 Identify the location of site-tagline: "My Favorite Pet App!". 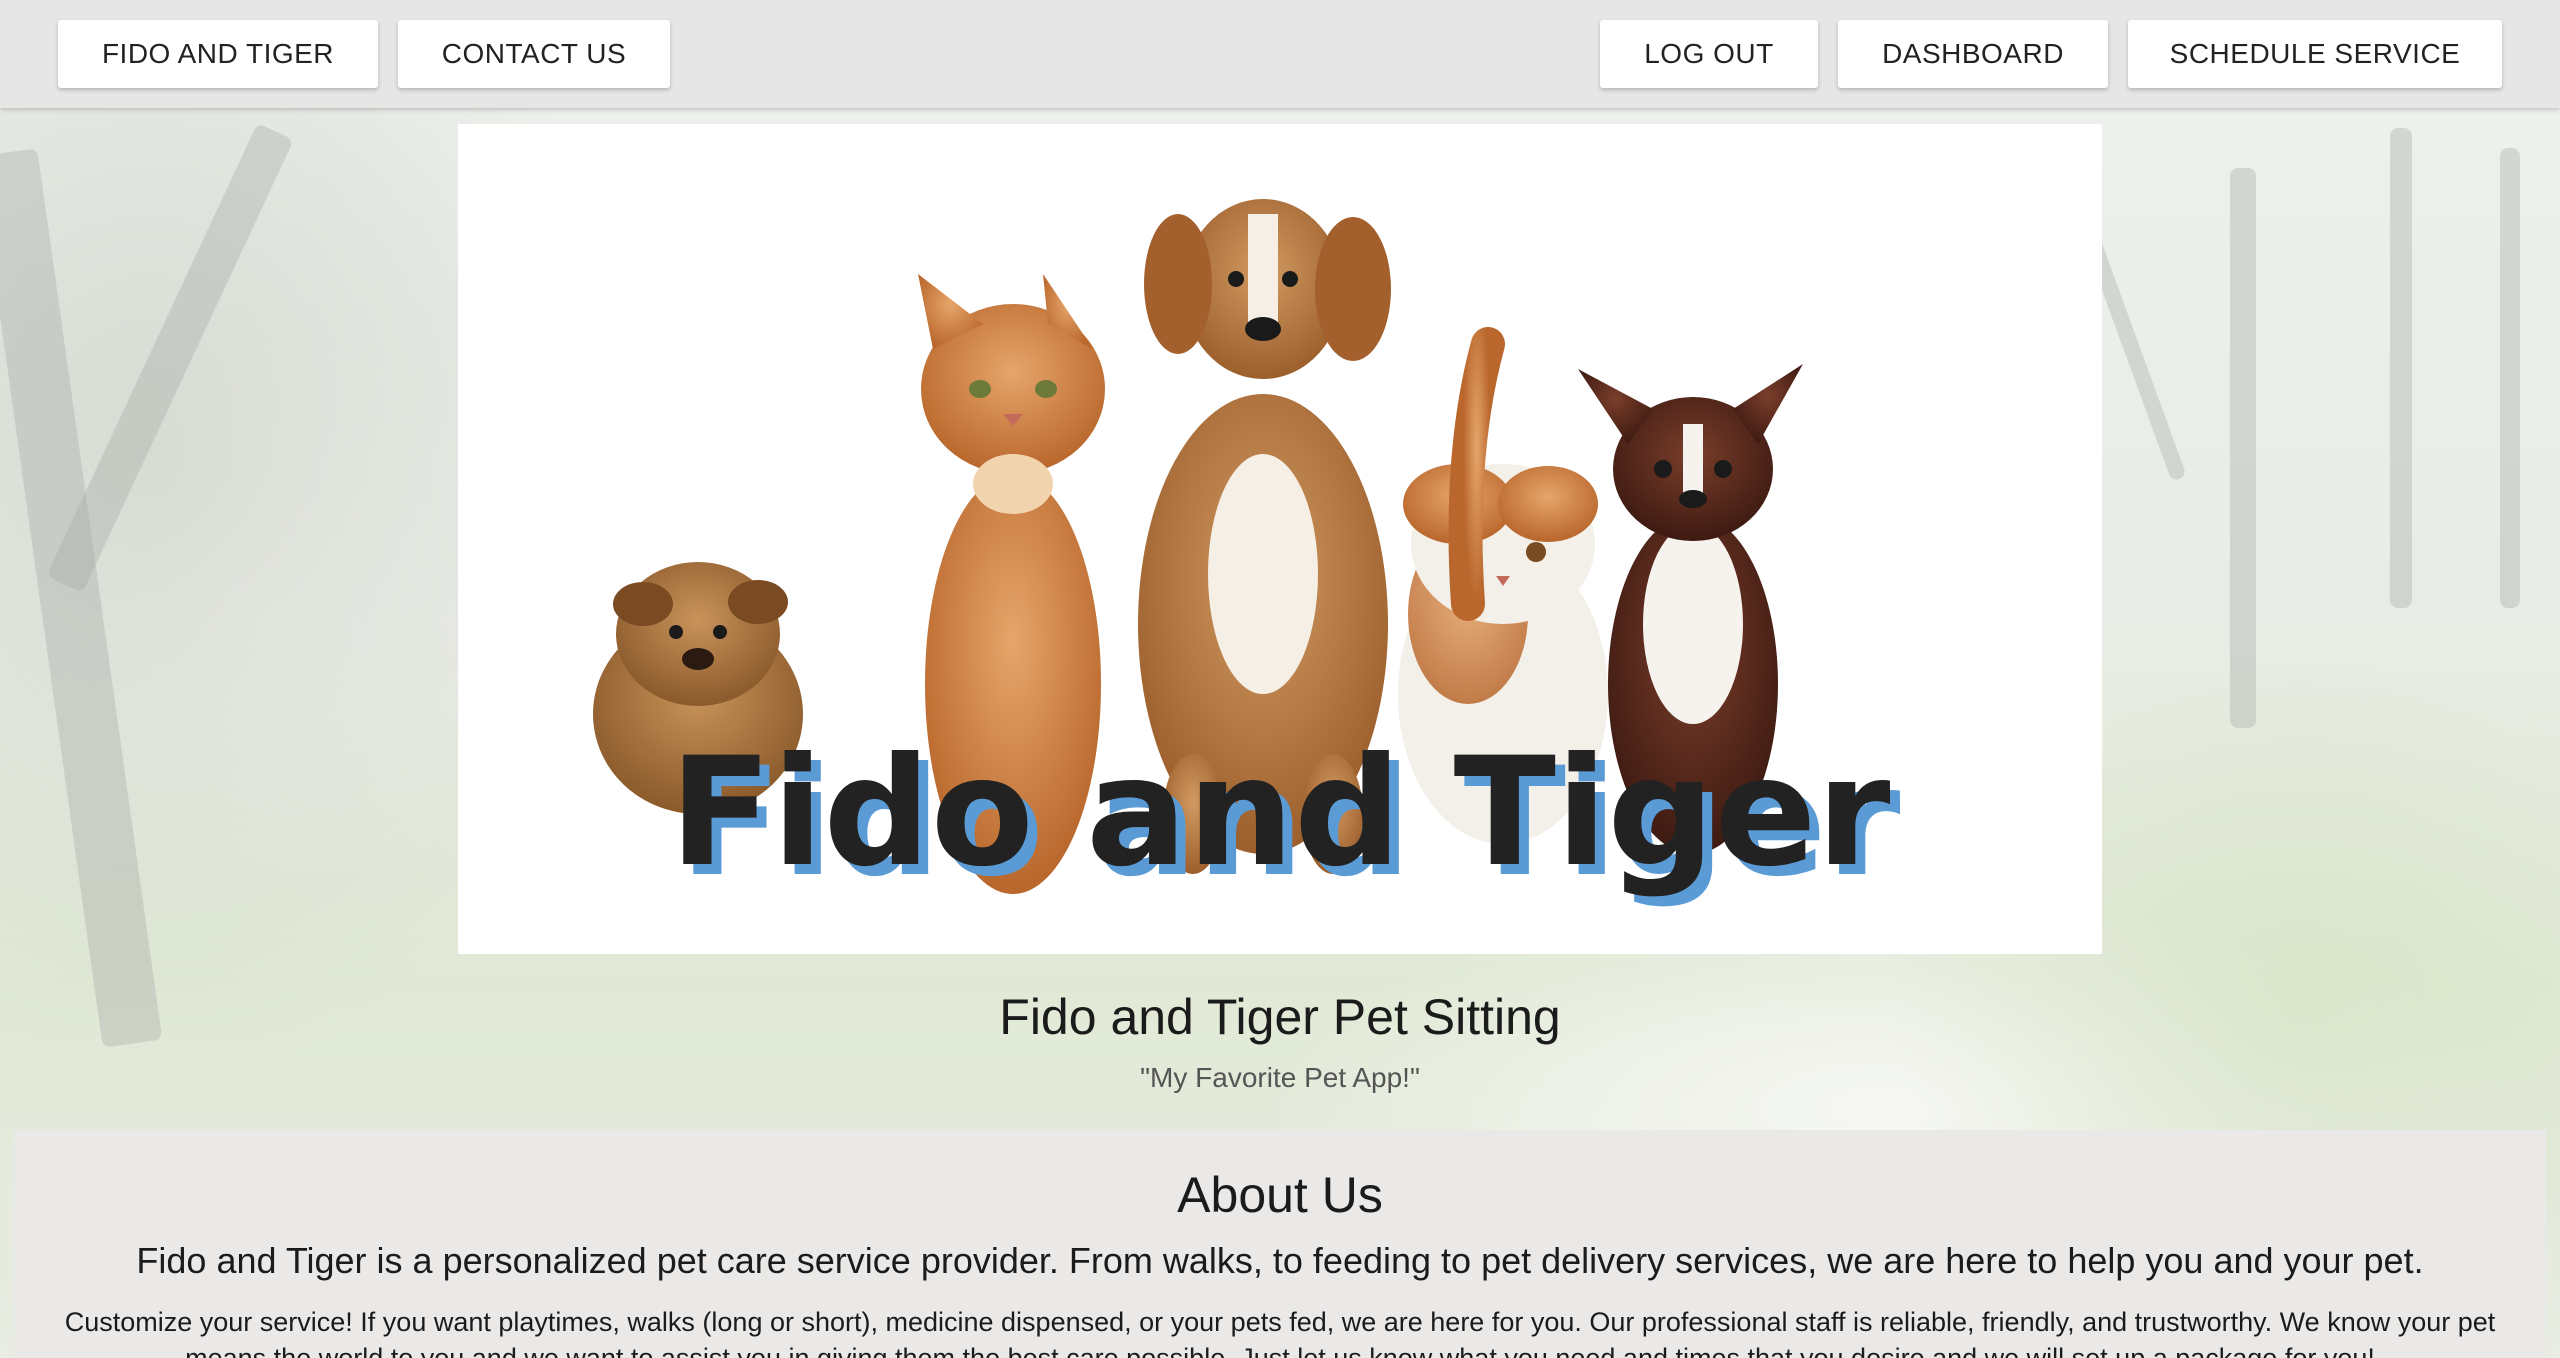
(1280, 1077).